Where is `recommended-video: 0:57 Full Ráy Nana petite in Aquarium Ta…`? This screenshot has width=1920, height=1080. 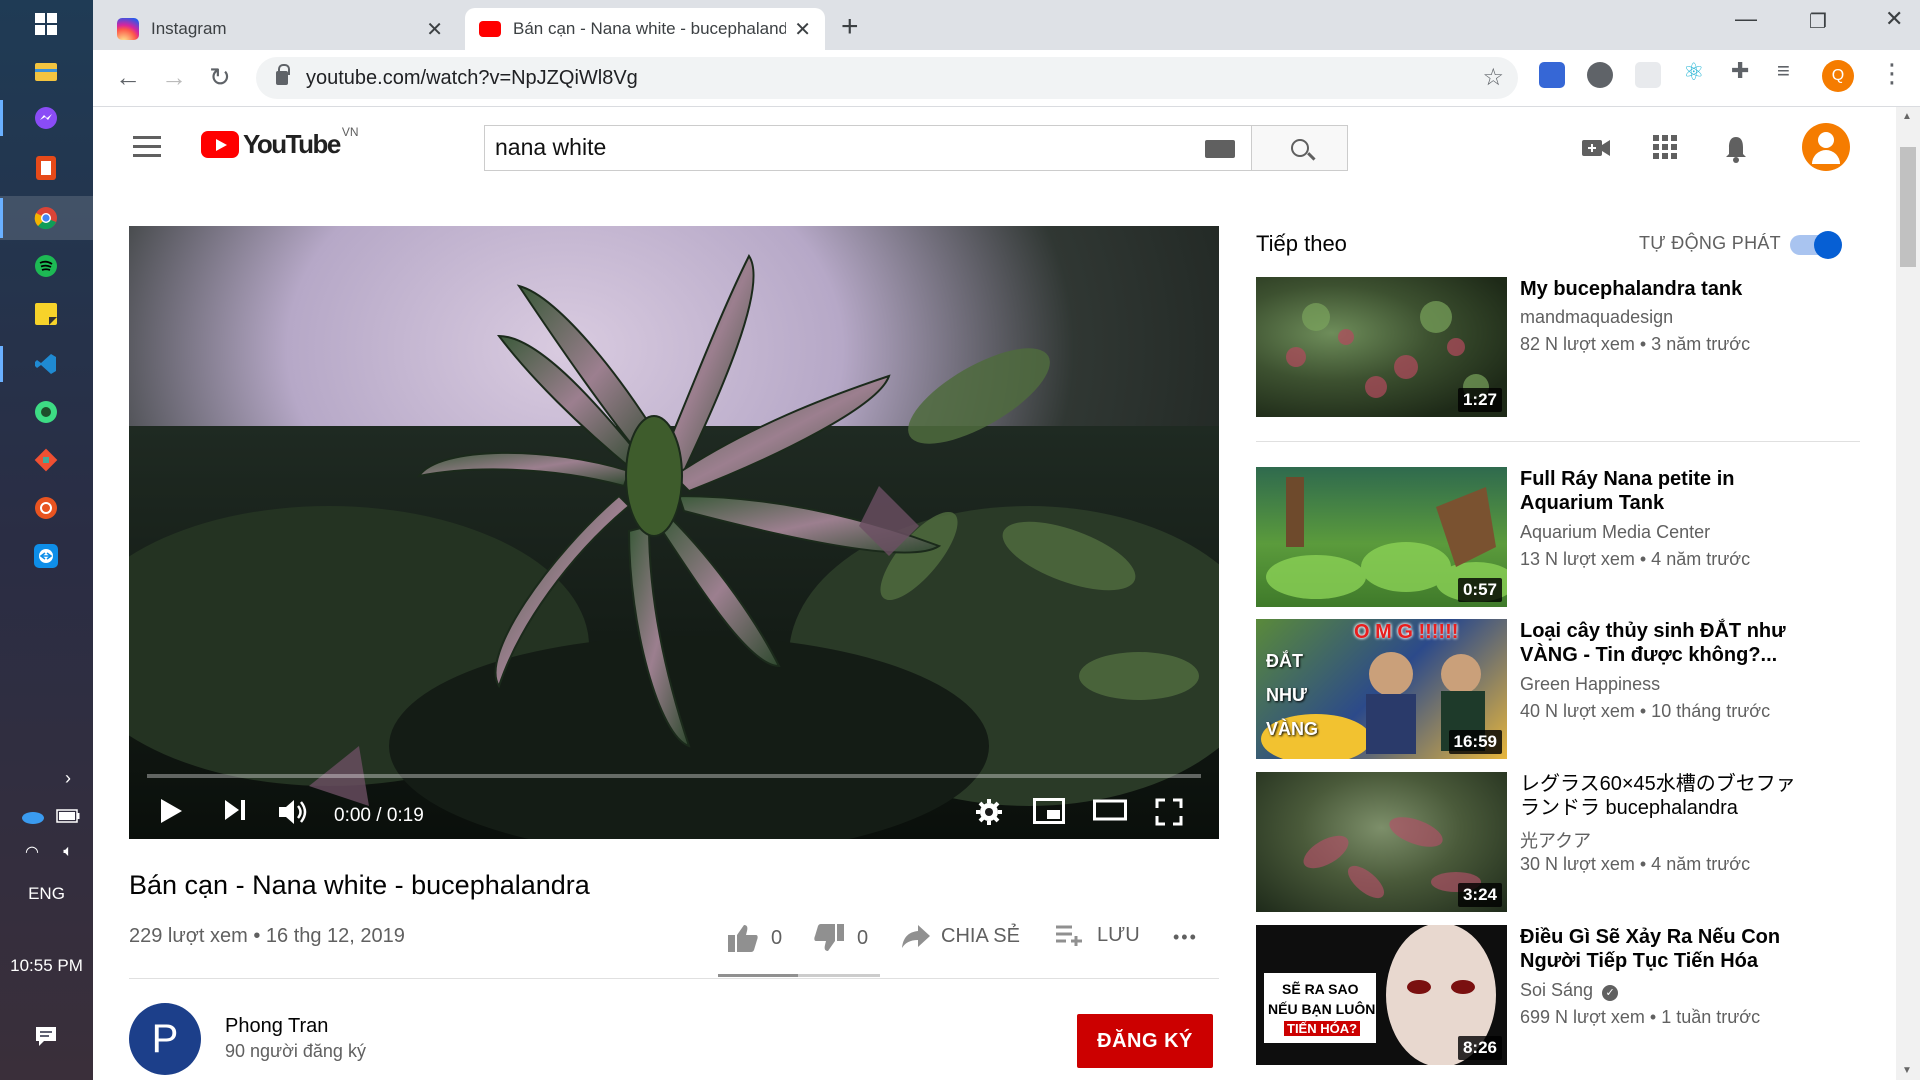
recommended-video: 0:57 Full Ráy Nana petite in Aquarium Ta… is located at coordinates (1563, 537).